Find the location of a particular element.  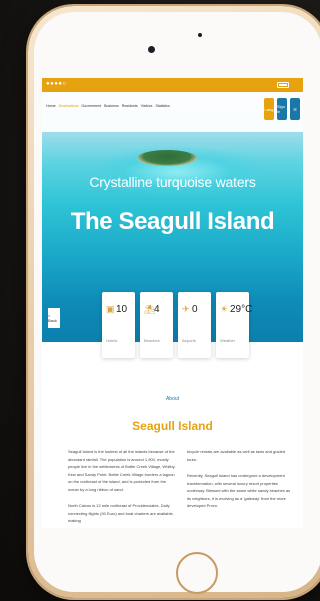

menu-icon: ☰ is located at coordinates (295, 109).